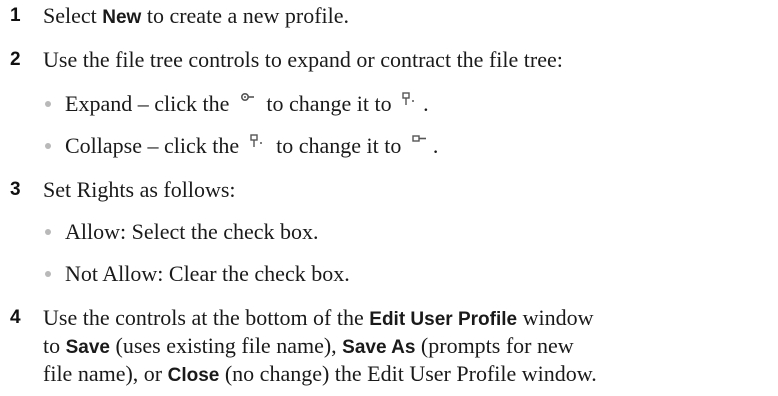 This screenshot has height=396, width=778. I want to click on step-number: 4, so click(15, 317).